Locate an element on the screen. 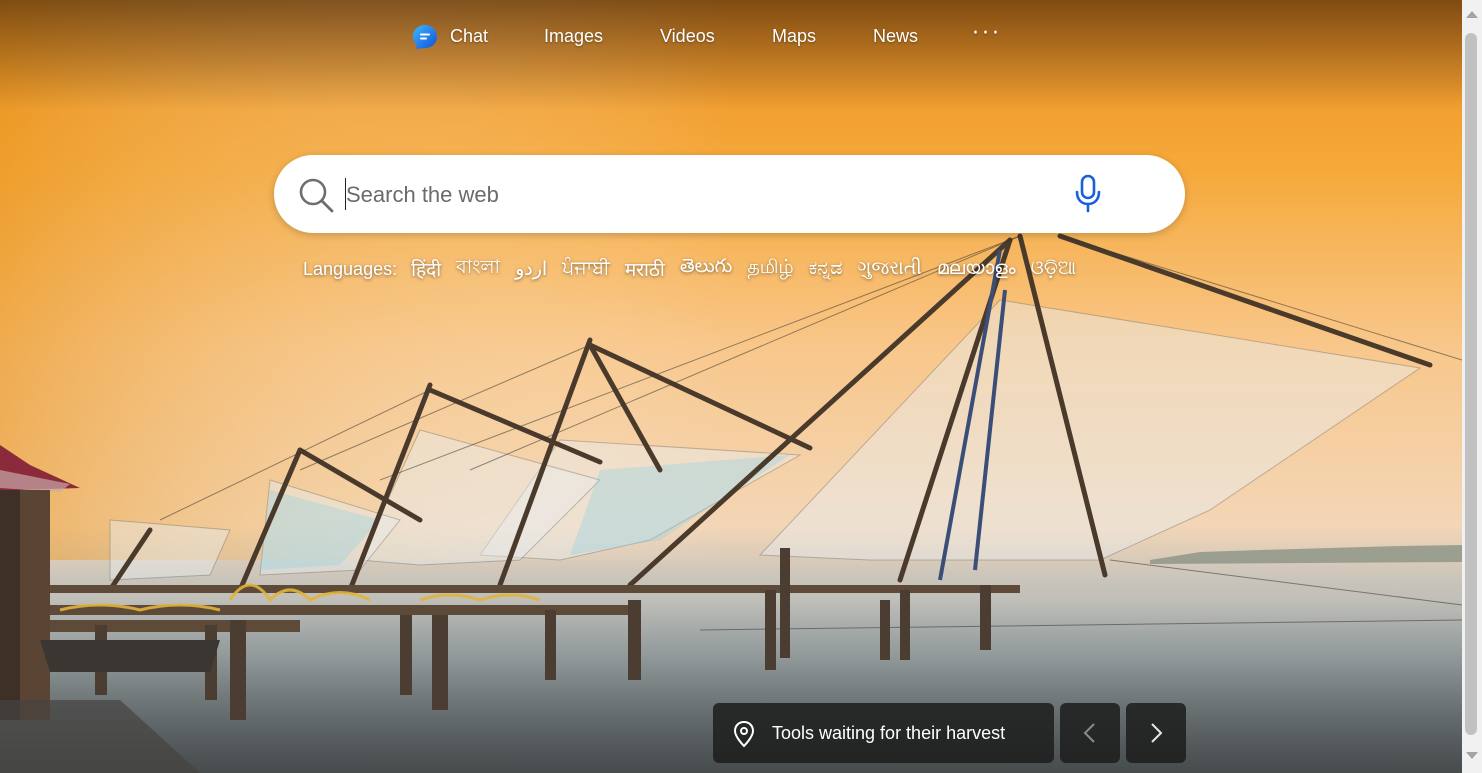  nav-news: News is located at coordinates (895, 37).